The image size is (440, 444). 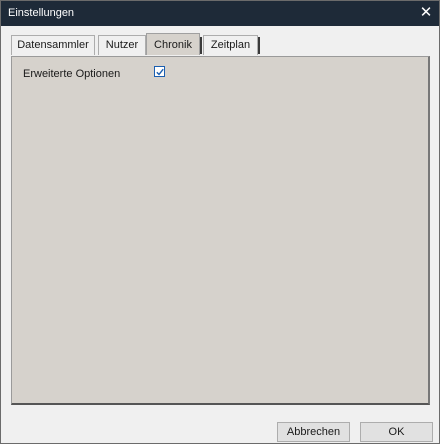 What do you see at coordinates (122, 45) in the screenshot?
I see `tab-nutzer: Nutzer` at bounding box center [122, 45].